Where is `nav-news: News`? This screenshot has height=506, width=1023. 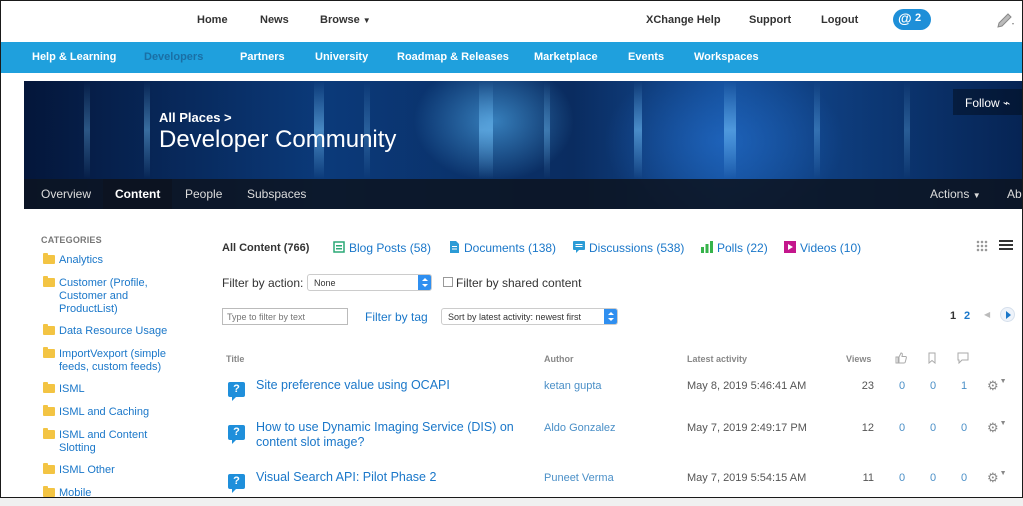 nav-news: News is located at coordinates (274, 20).